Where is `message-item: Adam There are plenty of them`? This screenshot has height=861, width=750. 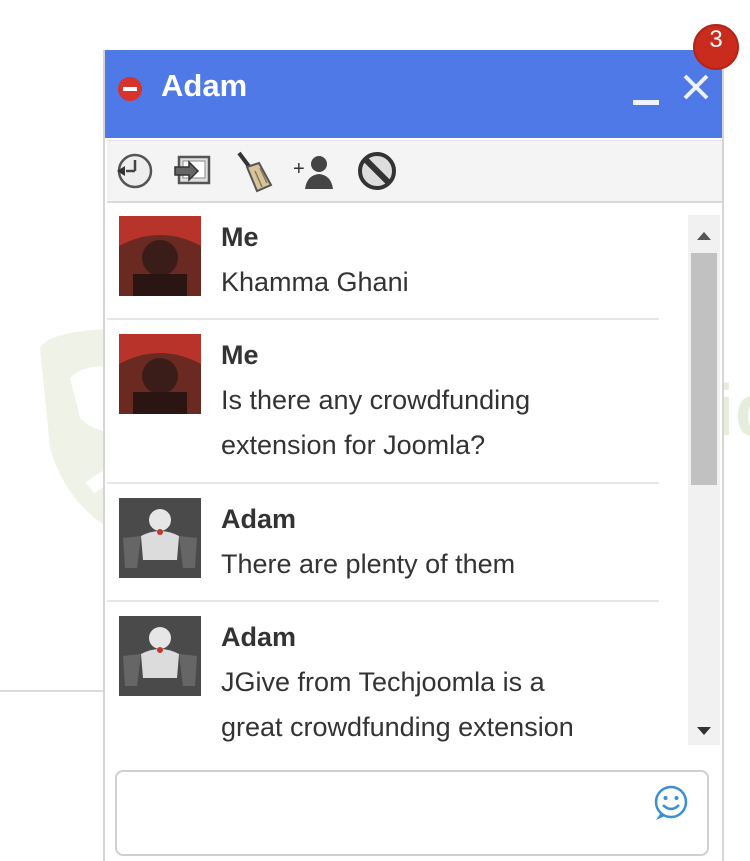 message-item: Adam There are plenty of them is located at coordinates (383, 543).